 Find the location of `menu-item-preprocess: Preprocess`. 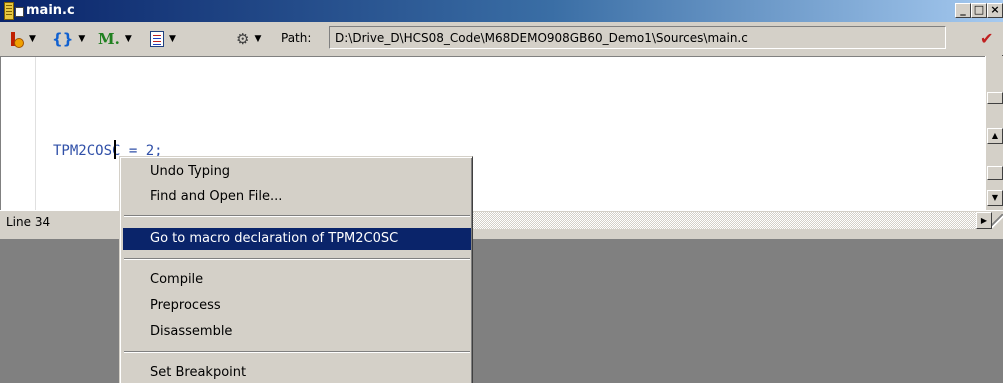

menu-item-preprocess: Preprocess is located at coordinates (297, 306).